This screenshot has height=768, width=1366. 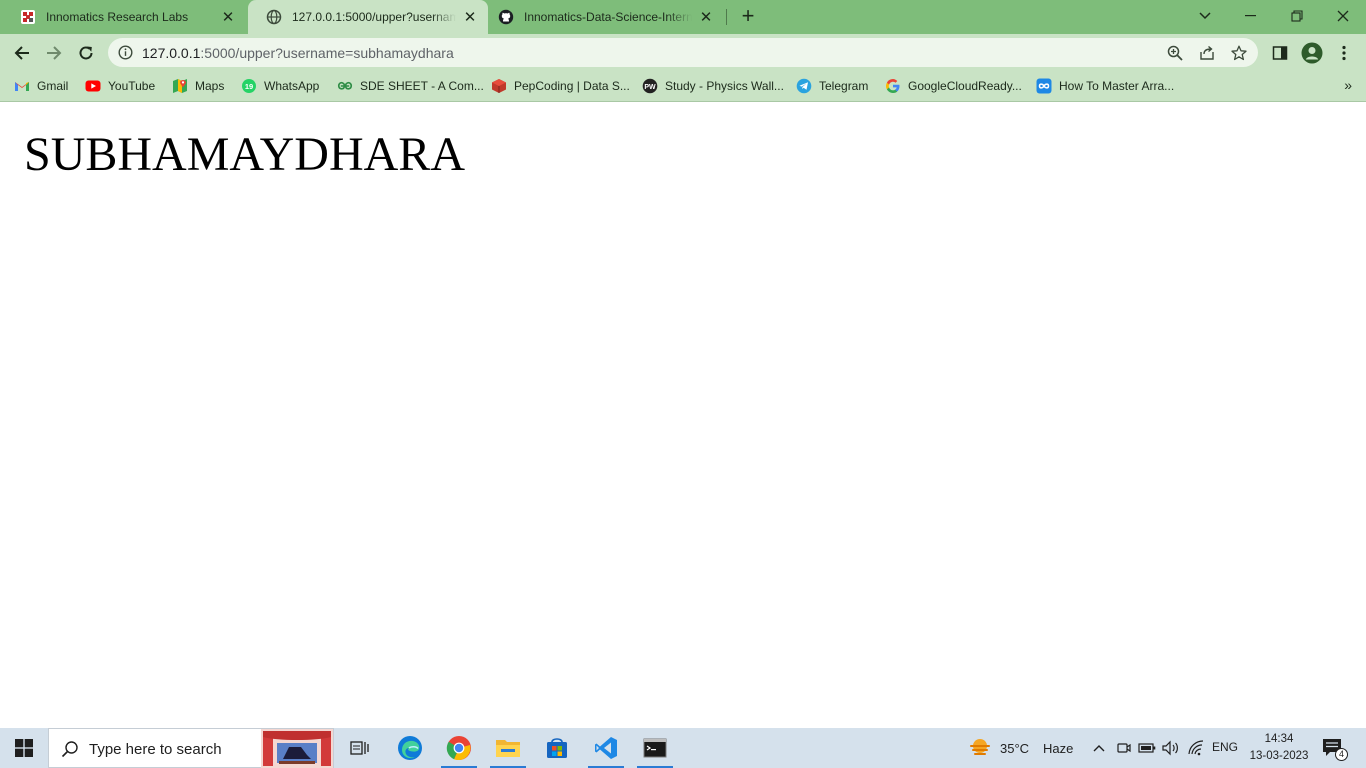 I want to click on bookmark-star-icon, so click(x=1239, y=53).